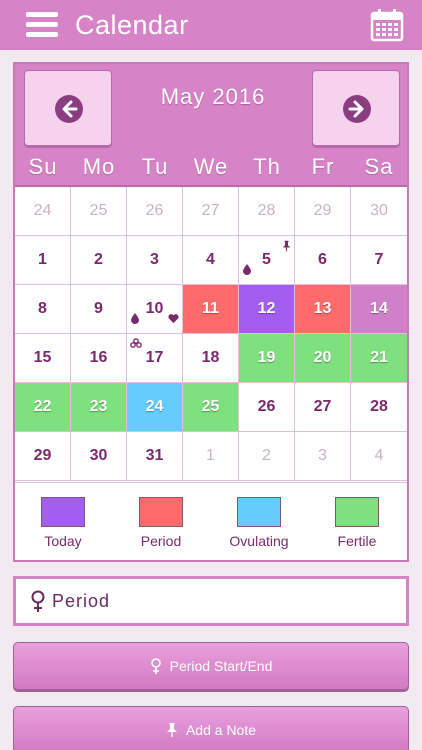 This screenshot has height=750, width=422. What do you see at coordinates (267, 166) in the screenshot?
I see `weekday-label: Th` at bounding box center [267, 166].